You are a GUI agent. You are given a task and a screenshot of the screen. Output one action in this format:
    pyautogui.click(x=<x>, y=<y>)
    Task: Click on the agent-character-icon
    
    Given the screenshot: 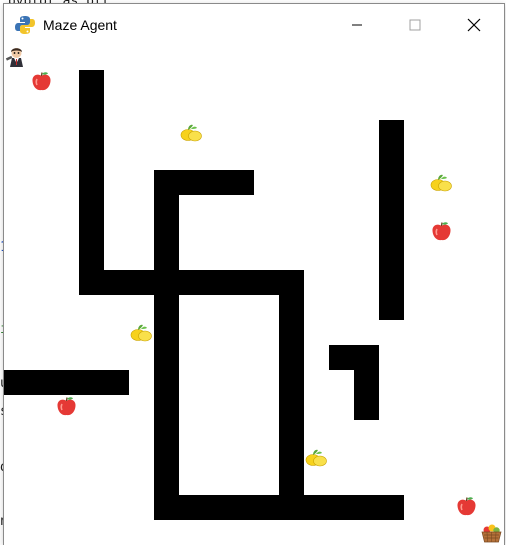 What is the action you would take?
    pyautogui.click(x=16, y=57)
    